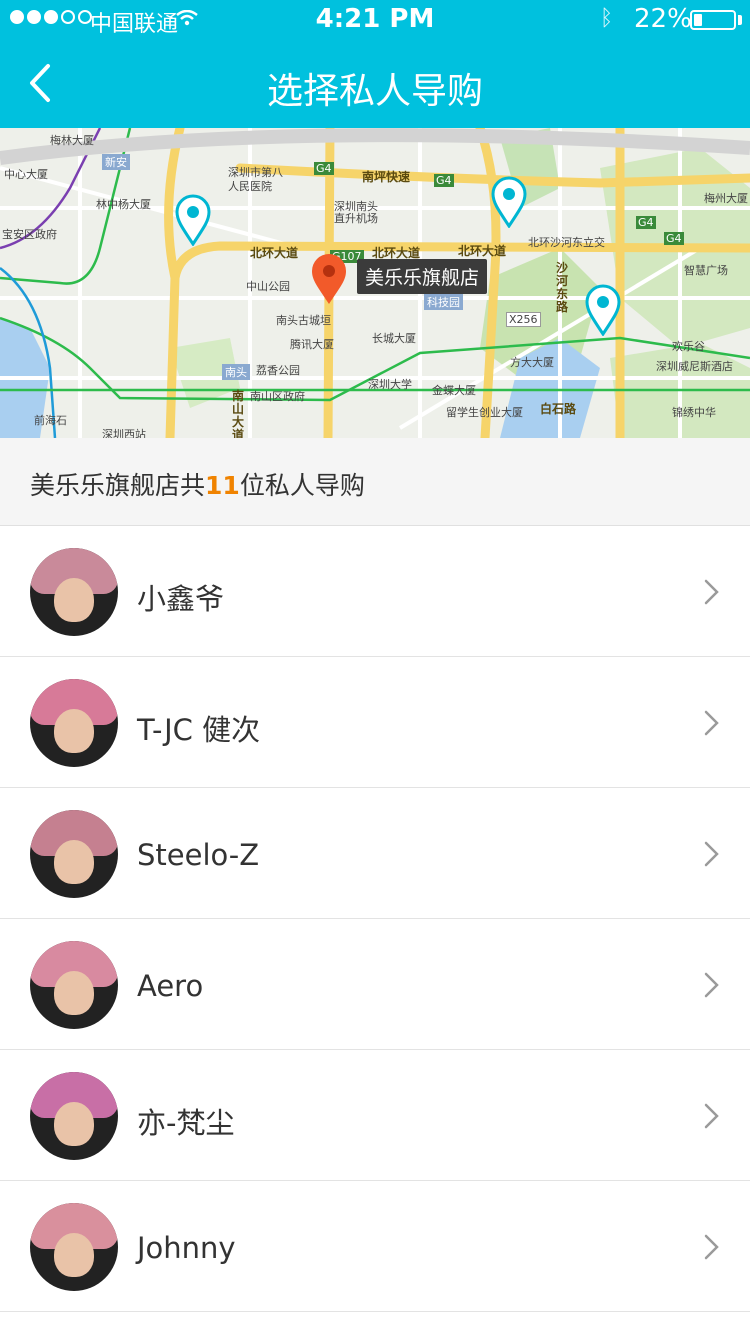 The height and width of the screenshot is (1334, 750). I want to click on bluetooth-icon: ᛒ, so click(607, 18).